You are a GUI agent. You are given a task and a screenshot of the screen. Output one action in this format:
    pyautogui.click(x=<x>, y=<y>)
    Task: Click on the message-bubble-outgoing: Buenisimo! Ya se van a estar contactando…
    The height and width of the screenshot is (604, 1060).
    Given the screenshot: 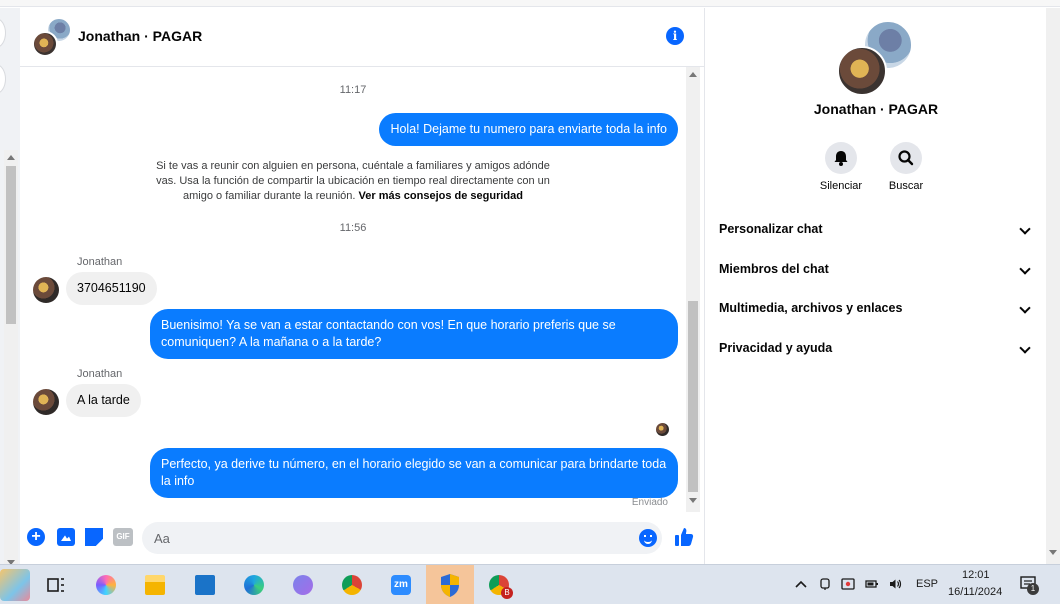 What is the action you would take?
    pyautogui.click(x=414, y=334)
    